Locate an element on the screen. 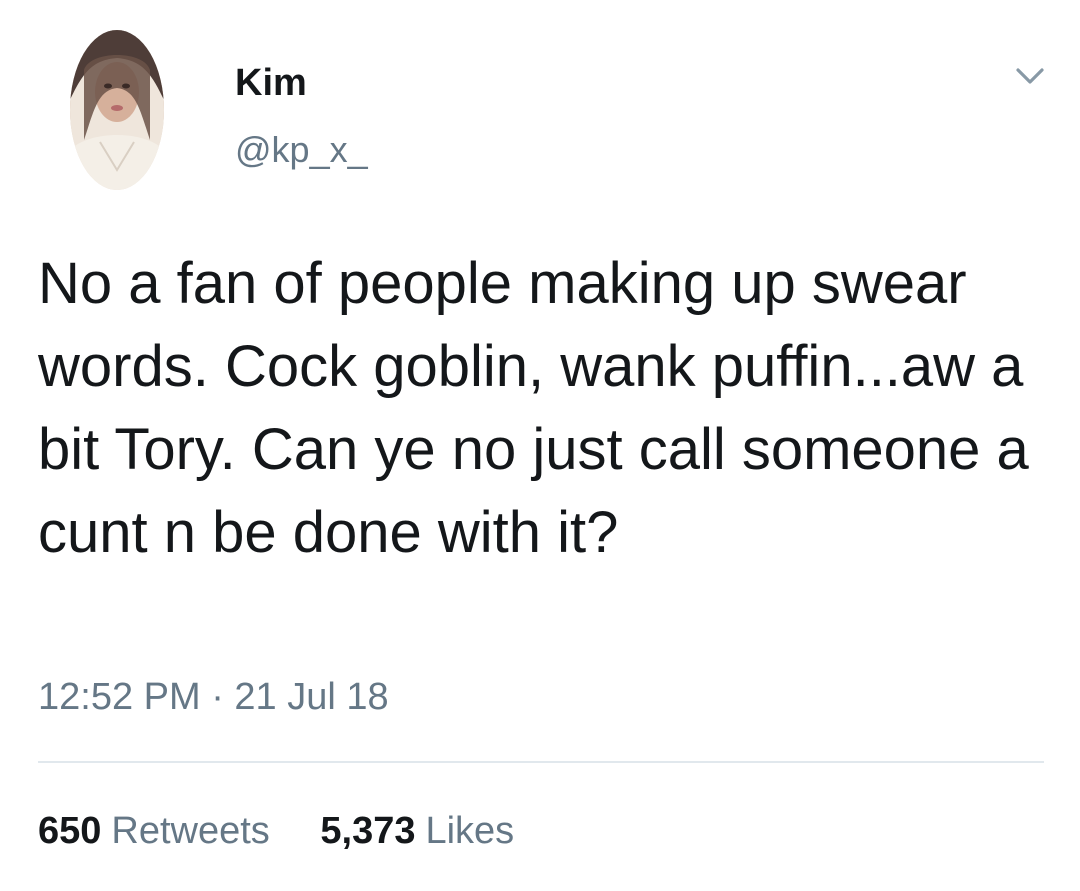 The height and width of the screenshot is (891, 1080). chevron-down-icon is located at coordinates (1030, 76).